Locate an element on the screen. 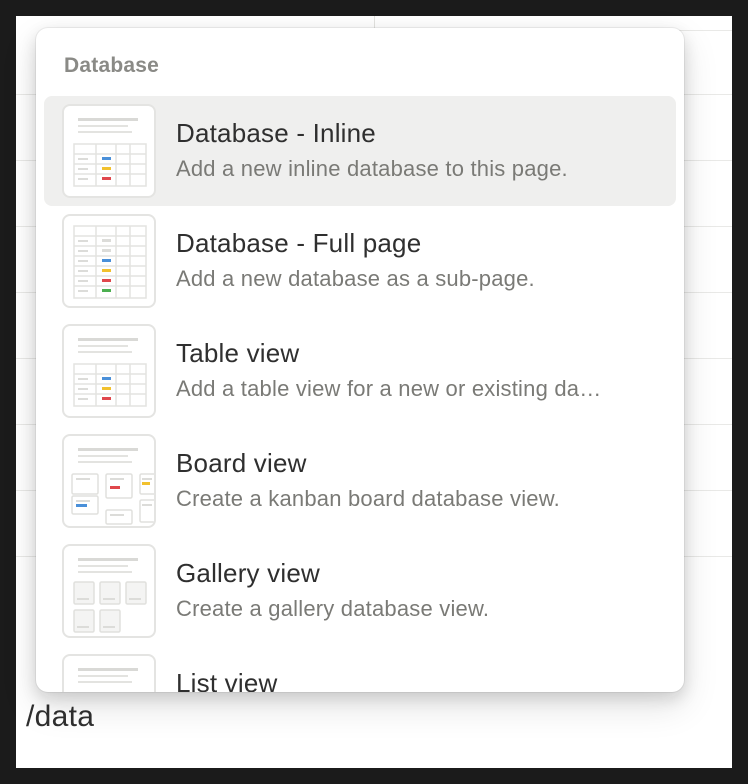 The width and height of the screenshot is (748, 784). menu-item-list-view: List view is located at coordinates (360, 669).